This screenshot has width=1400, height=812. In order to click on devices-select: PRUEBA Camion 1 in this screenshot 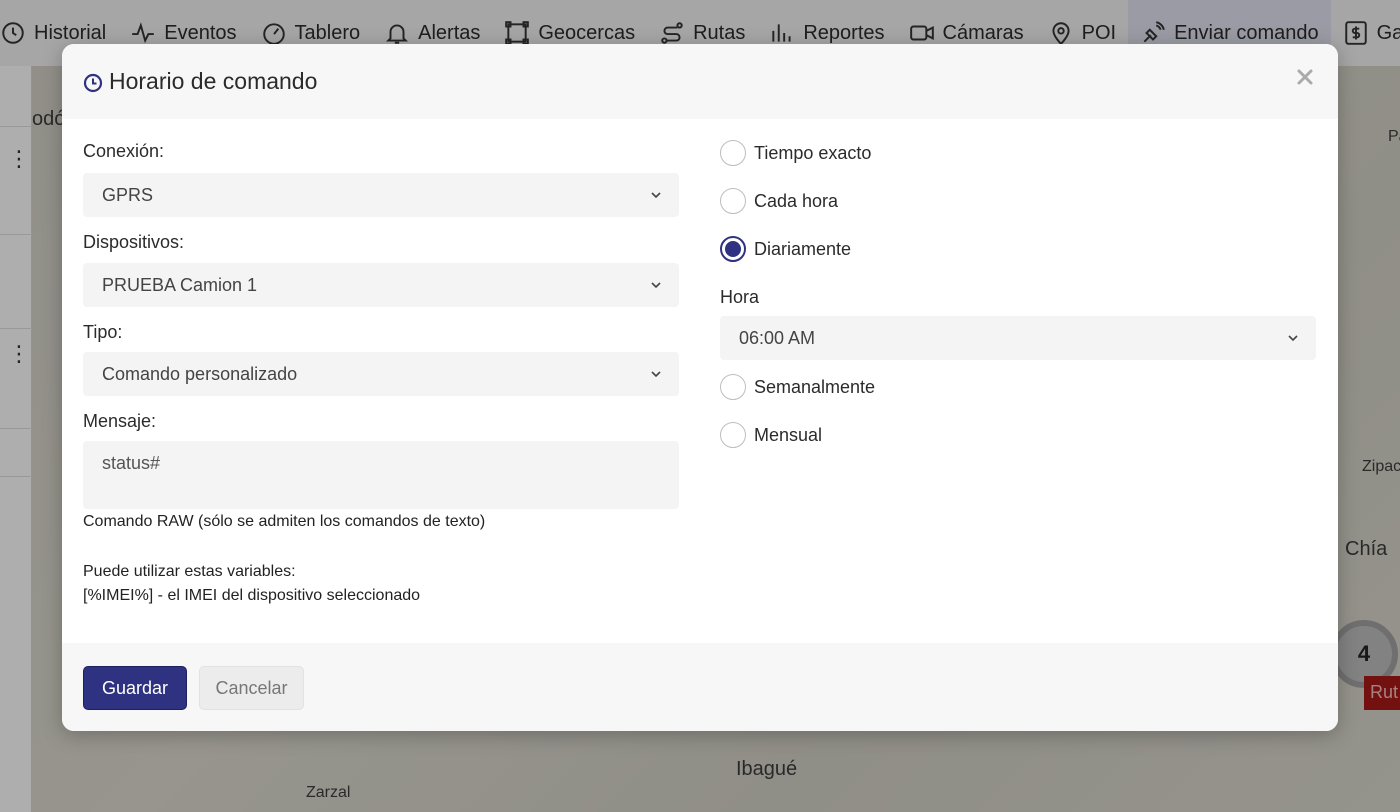, I will do `click(381, 285)`.